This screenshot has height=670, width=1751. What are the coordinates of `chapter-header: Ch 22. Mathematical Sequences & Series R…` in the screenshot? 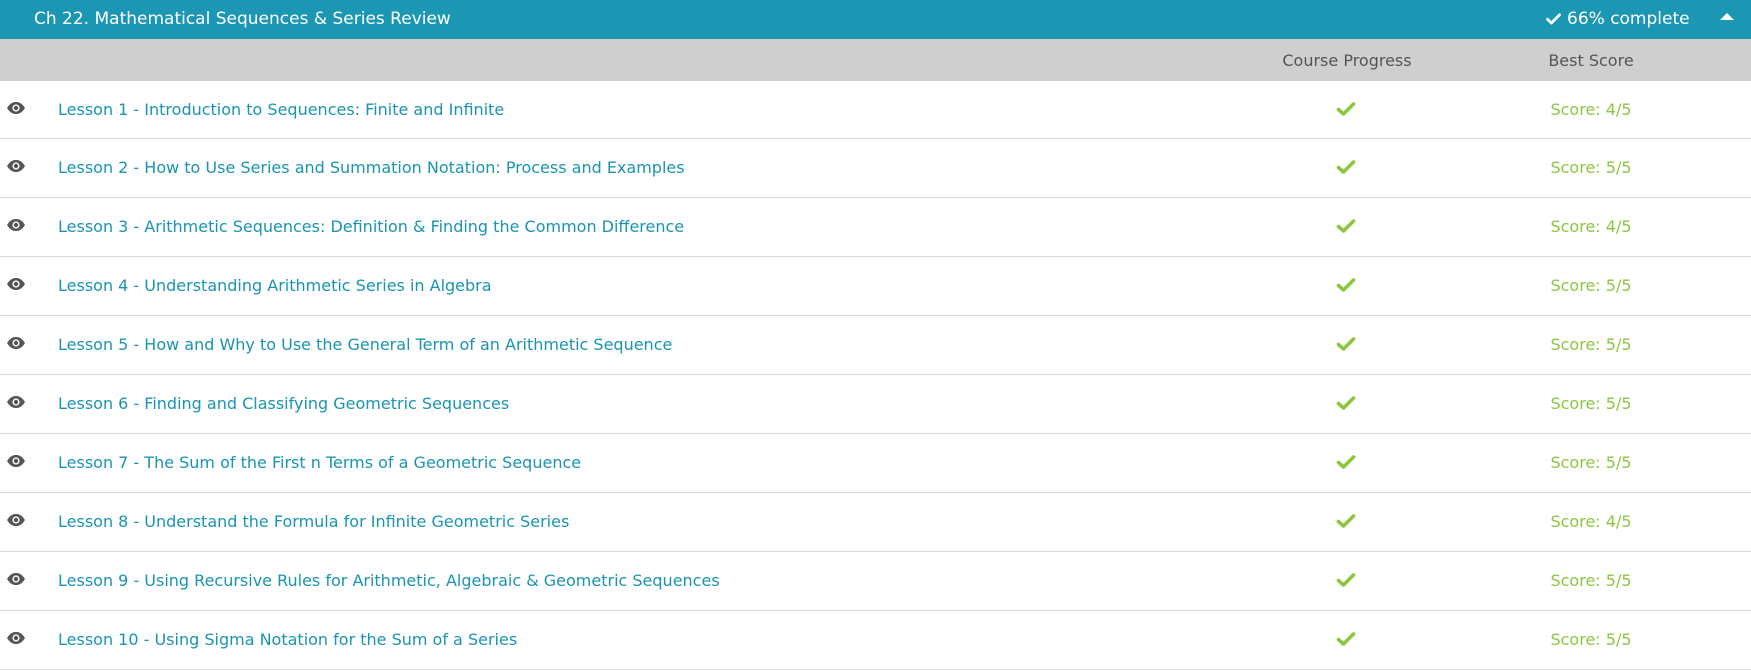 It's located at (875, 19).